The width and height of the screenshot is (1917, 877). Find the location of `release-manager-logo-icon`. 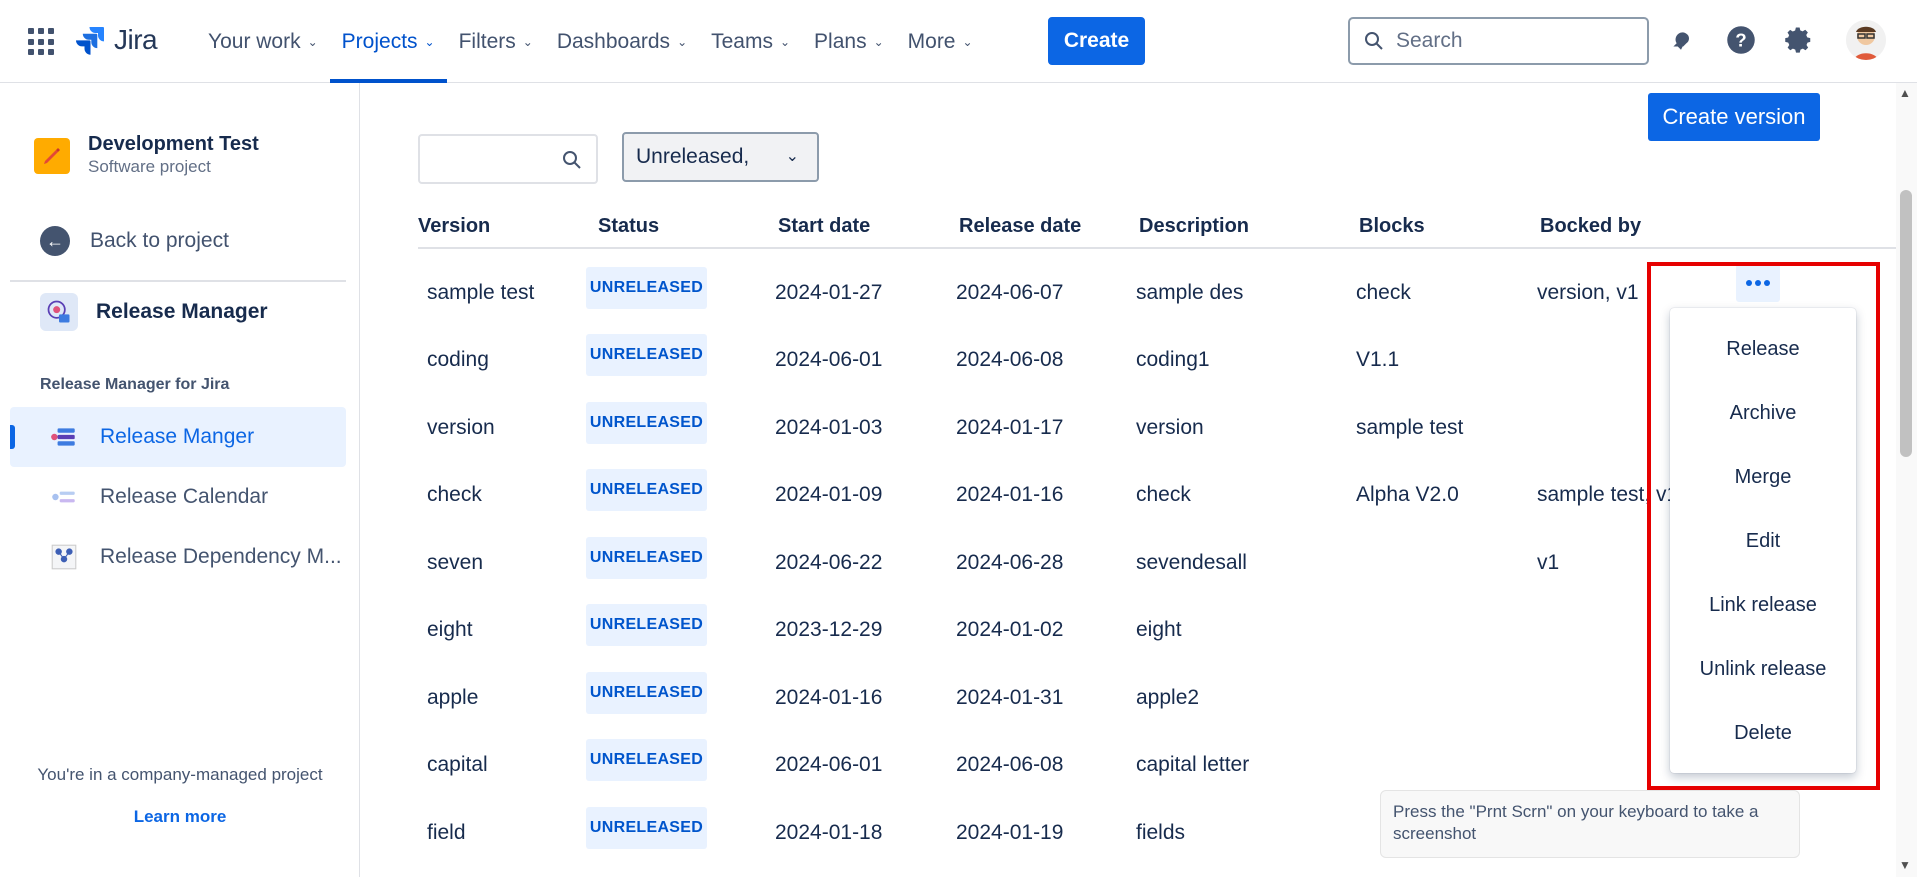

release-manager-logo-icon is located at coordinates (59, 312).